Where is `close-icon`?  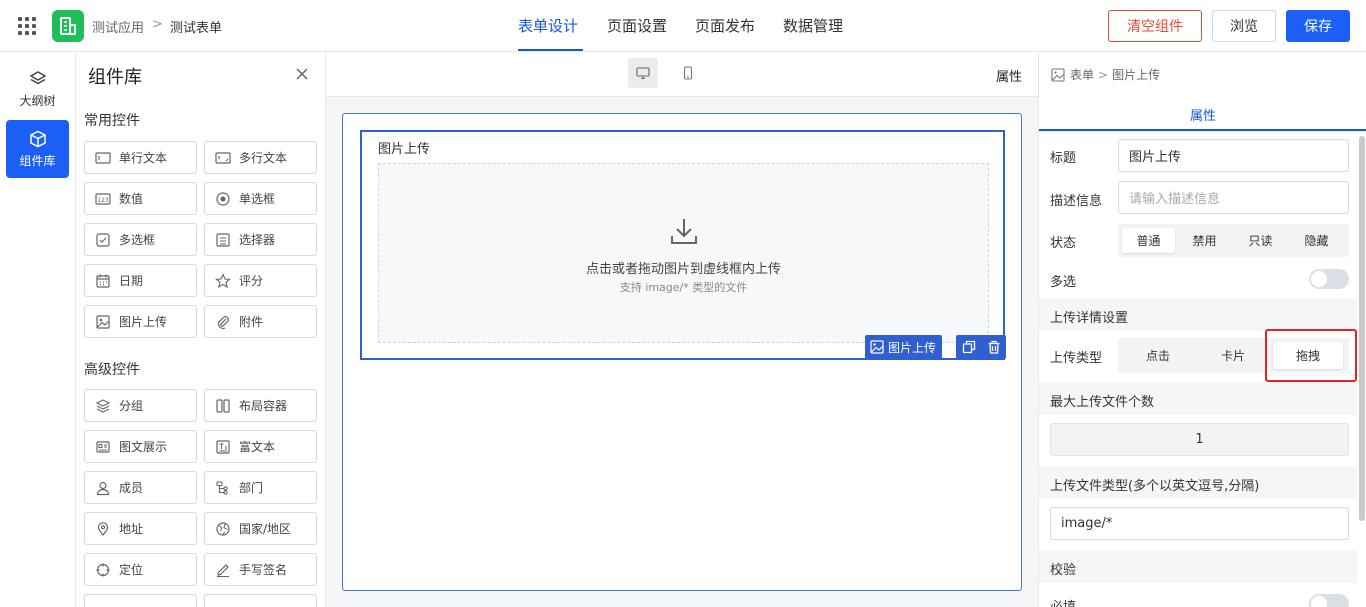
close-icon is located at coordinates (302, 74).